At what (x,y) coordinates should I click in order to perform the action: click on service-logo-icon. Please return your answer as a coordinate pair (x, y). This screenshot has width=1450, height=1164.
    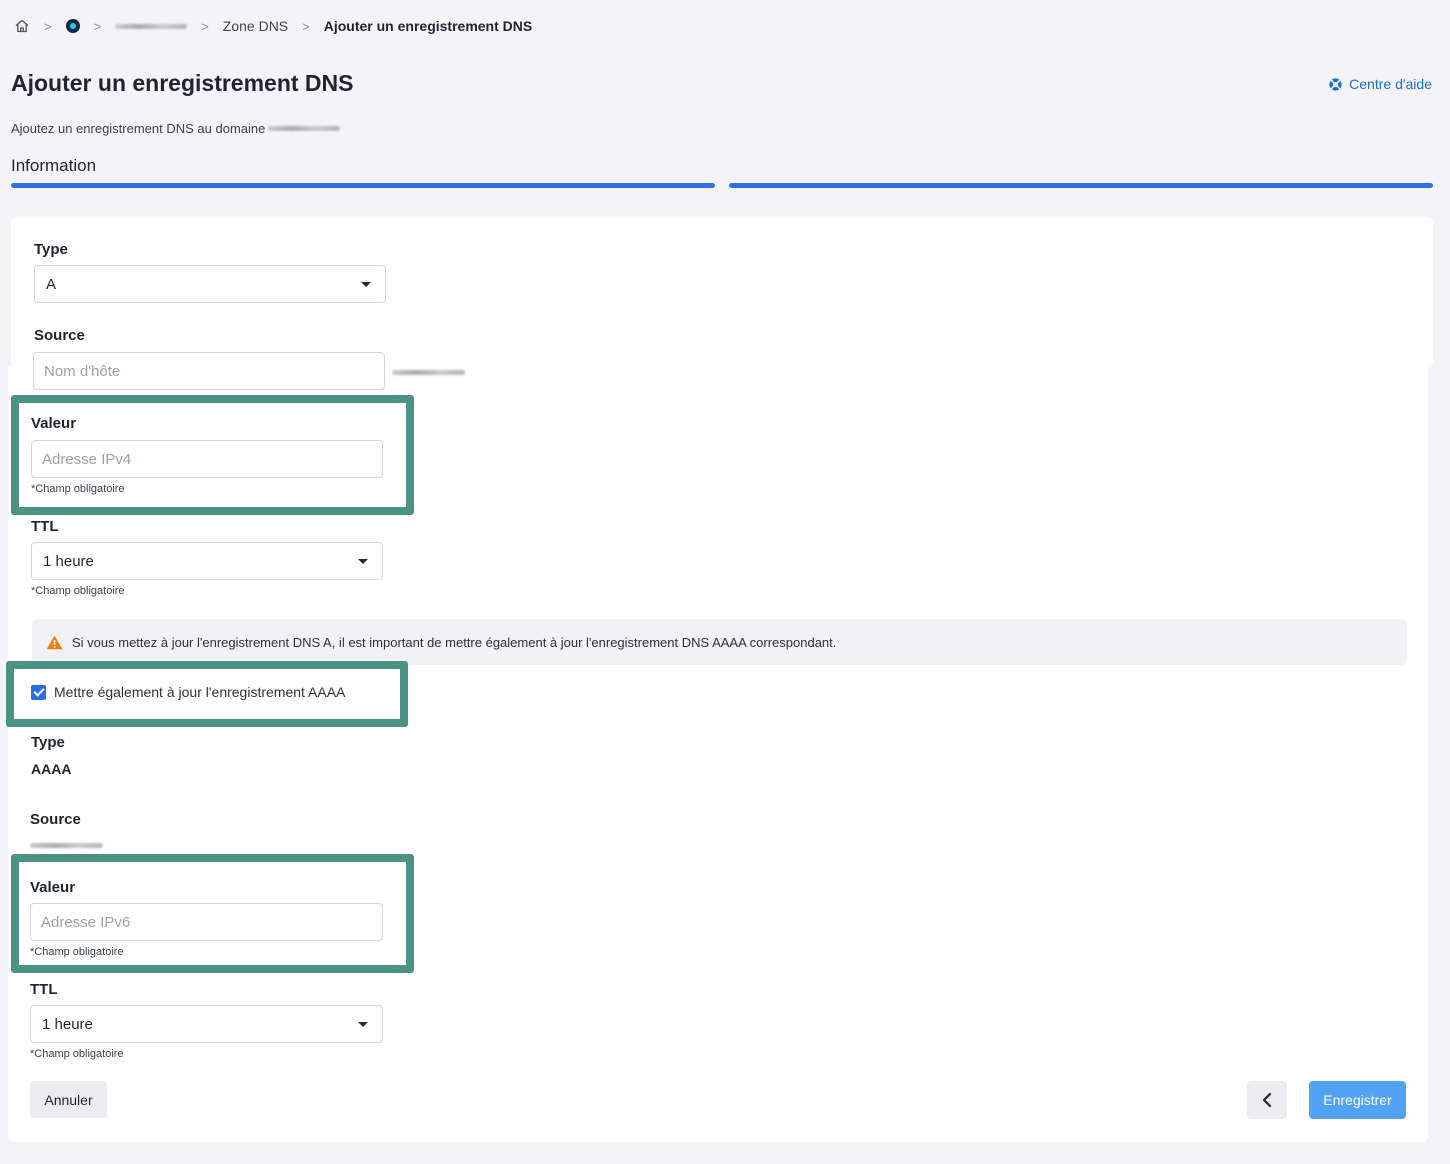
    Looking at the image, I should click on (72, 26).